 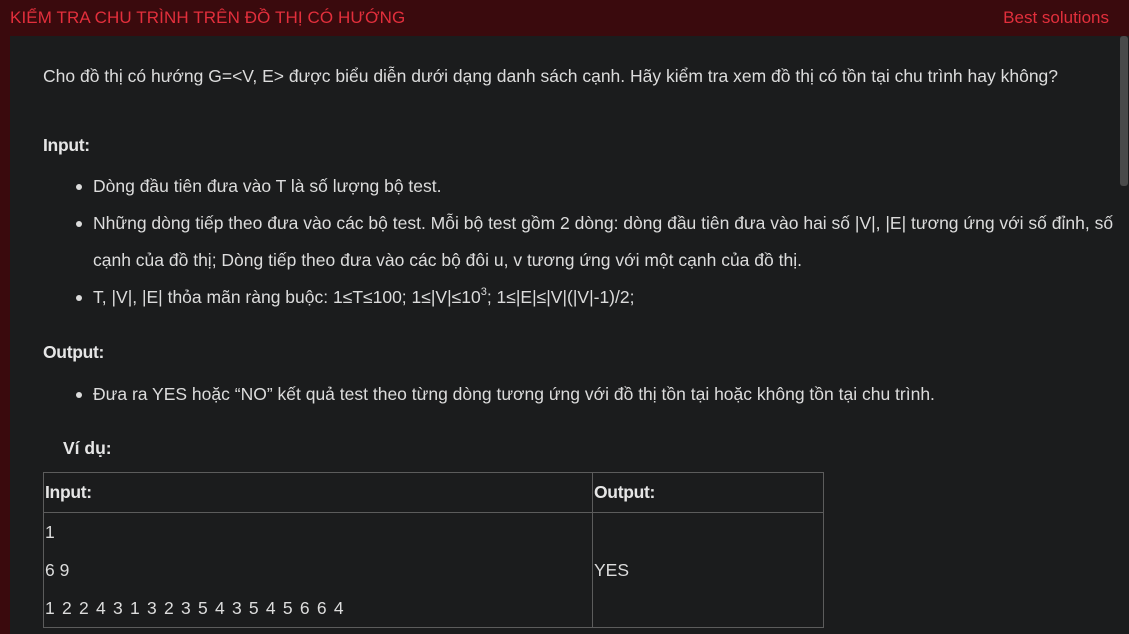 What do you see at coordinates (57, 570) in the screenshot?
I see `example-input-line: 6 9` at bounding box center [57, 570].